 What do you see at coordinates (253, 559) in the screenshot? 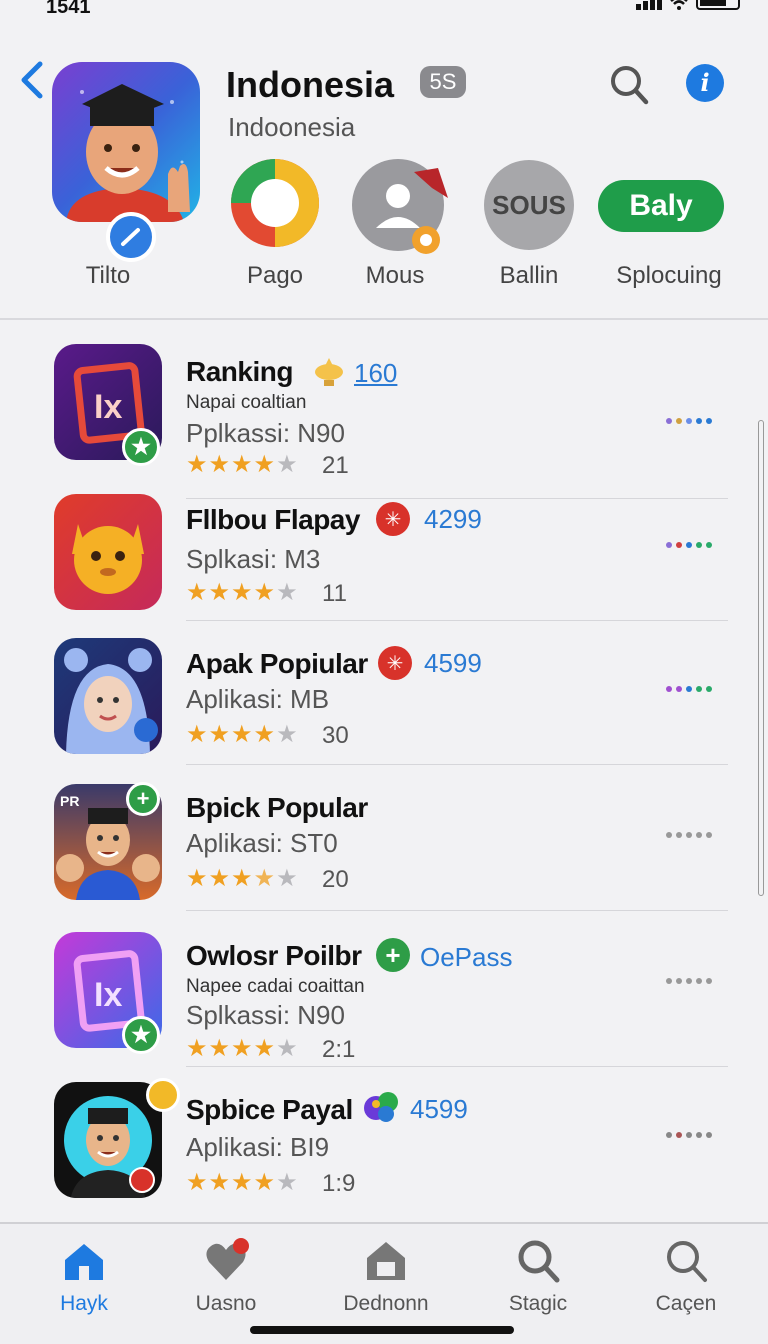
I see `app-meta: Splkasi: M3` at bounding box center [253, 559].